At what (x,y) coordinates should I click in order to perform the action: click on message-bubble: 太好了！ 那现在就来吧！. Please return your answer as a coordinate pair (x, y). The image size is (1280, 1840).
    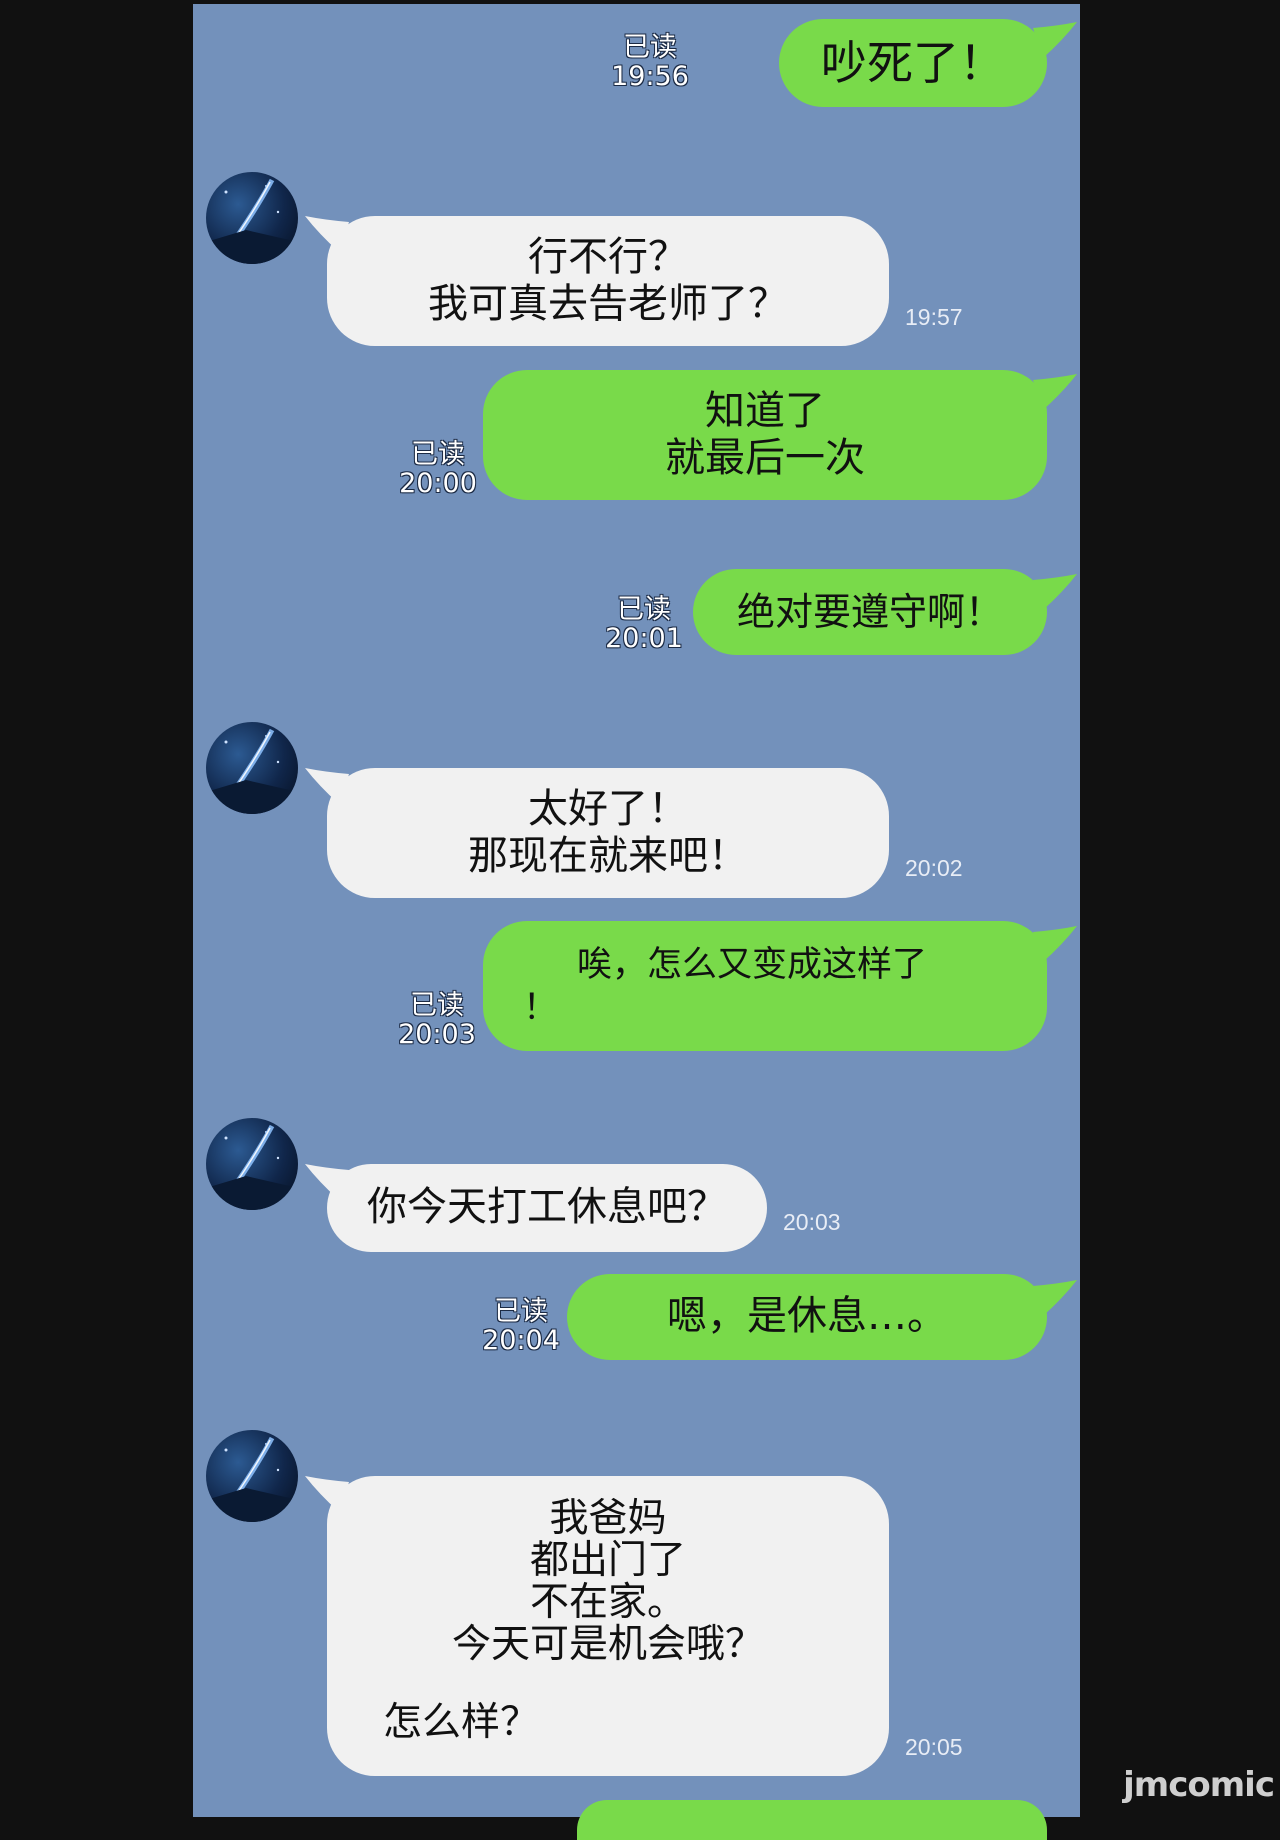
    Looking at the image, I should click on (608, 833).